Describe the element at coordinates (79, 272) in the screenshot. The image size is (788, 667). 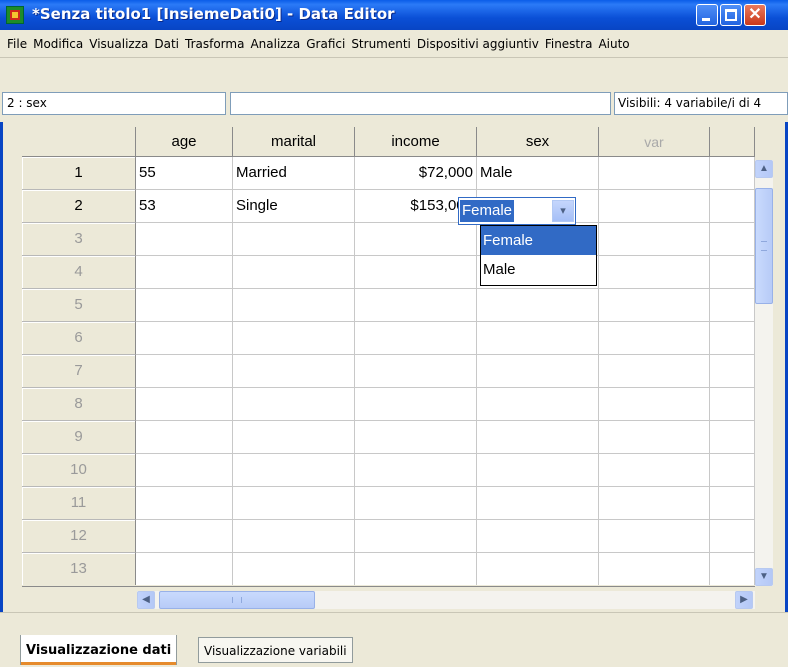
I see `row-header: 4` at that location.